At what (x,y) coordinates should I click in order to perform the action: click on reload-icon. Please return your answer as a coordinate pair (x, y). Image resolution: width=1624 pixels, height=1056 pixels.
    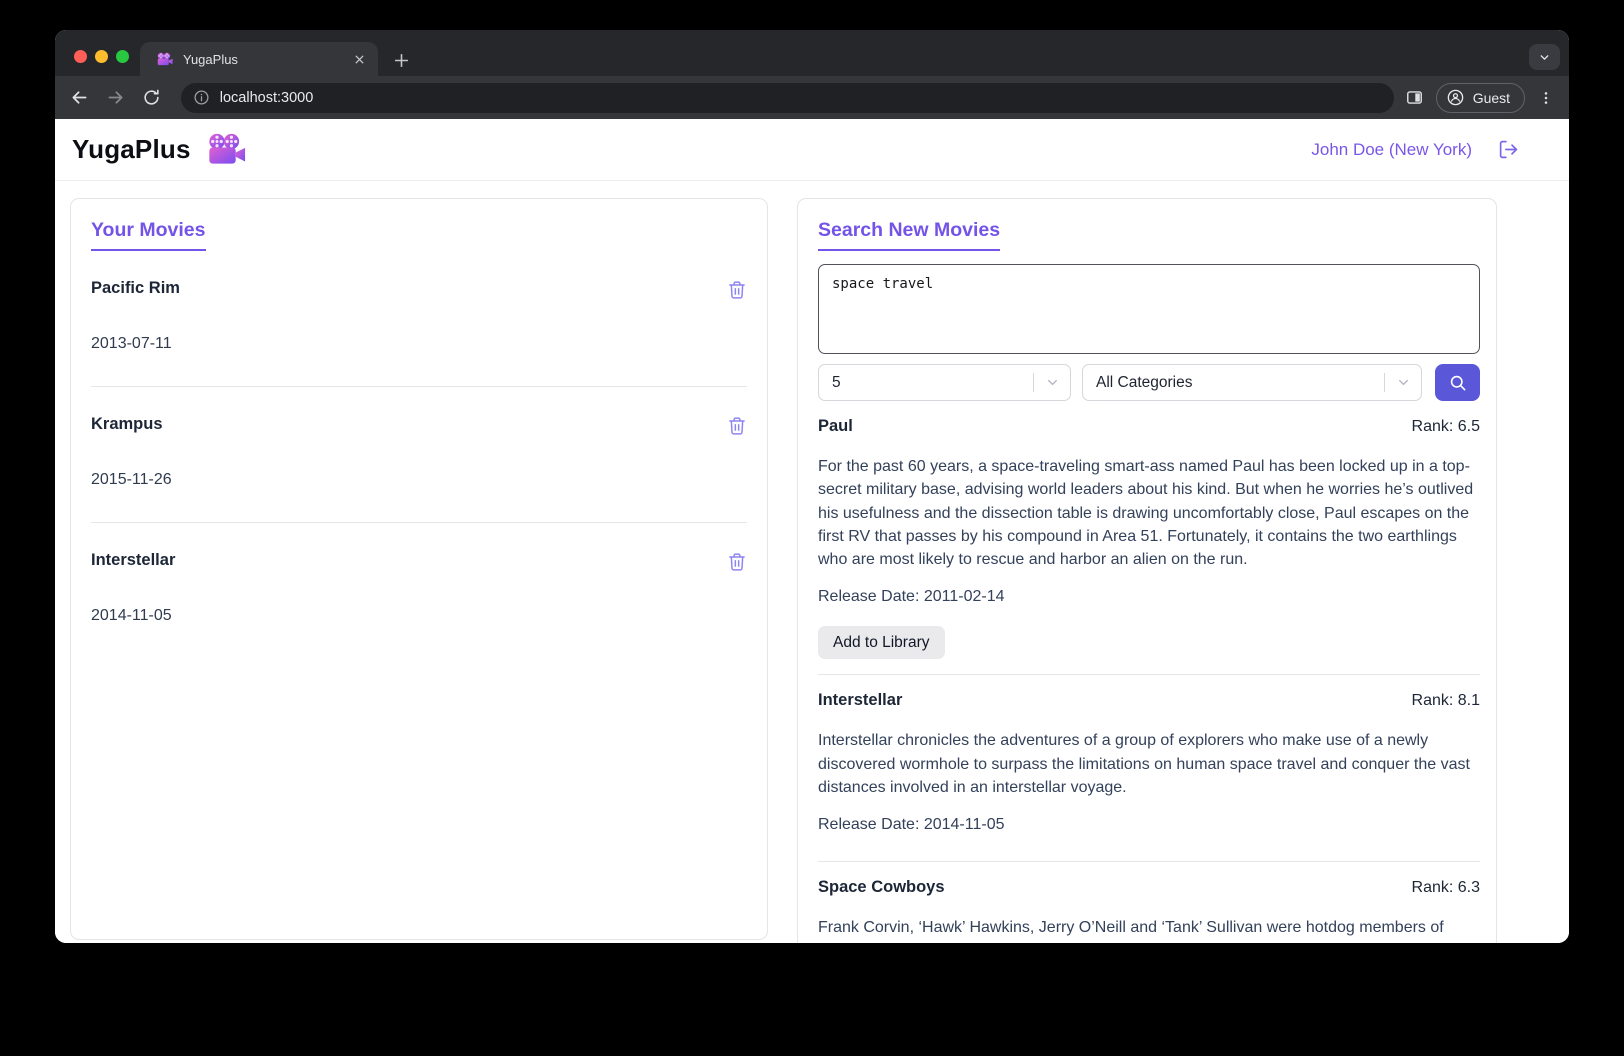
    Looking at the image, I should click on (152, 98).